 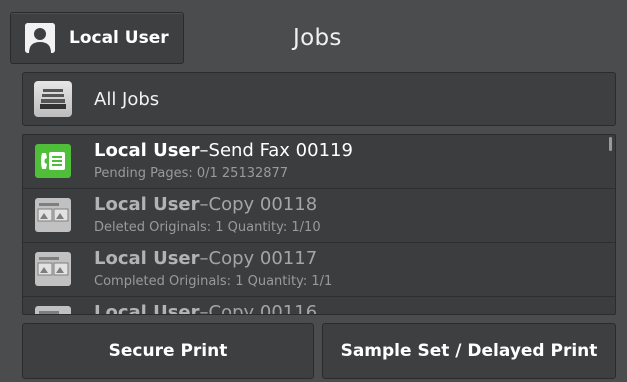 What do you see at coordinates (469, 351) in the screenshot?
I see `sample-set-delayed-print-button: Sample Set / Delayed Print` at bounding box center [469, 351].